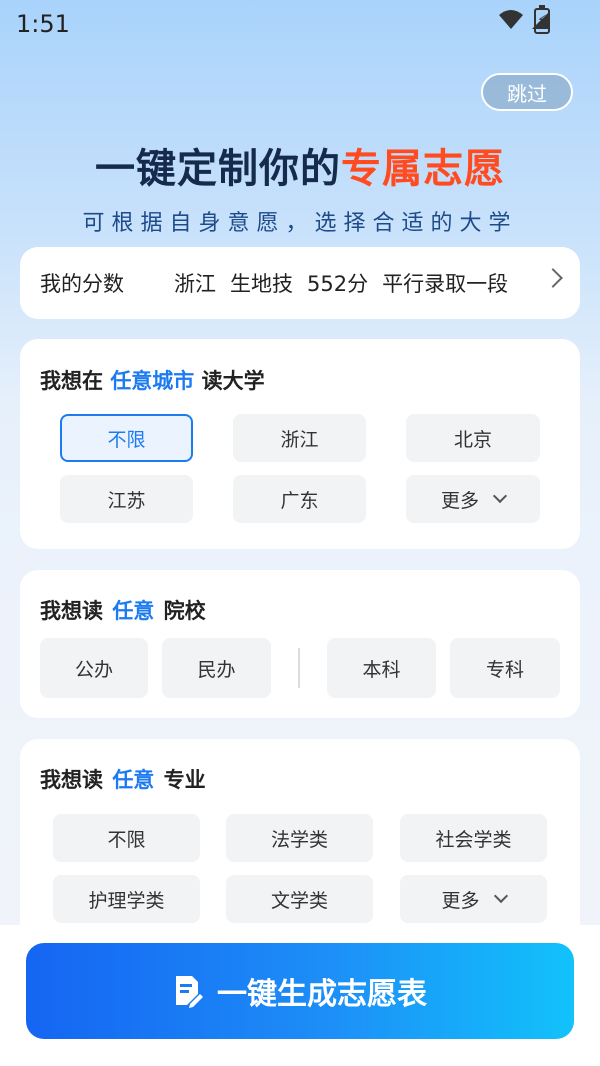 The width and height of the screenshot is (600, 1066). I want to click on city-option-unlimited: 不限, so click(126, 438).